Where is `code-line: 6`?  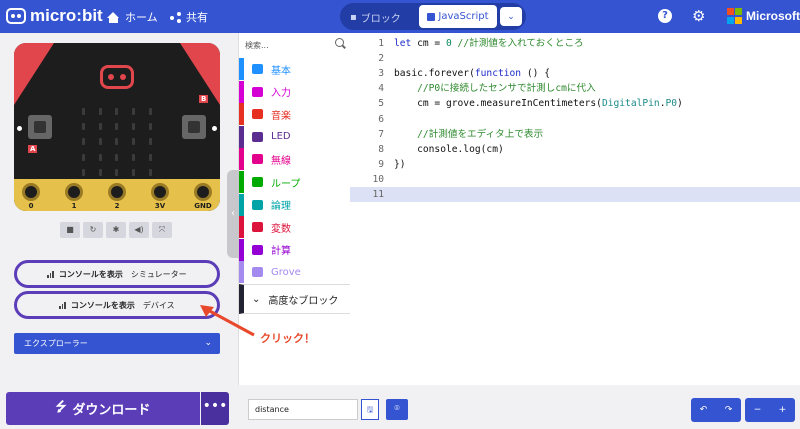 code-line: 6 is located at coordinates (575, 119).